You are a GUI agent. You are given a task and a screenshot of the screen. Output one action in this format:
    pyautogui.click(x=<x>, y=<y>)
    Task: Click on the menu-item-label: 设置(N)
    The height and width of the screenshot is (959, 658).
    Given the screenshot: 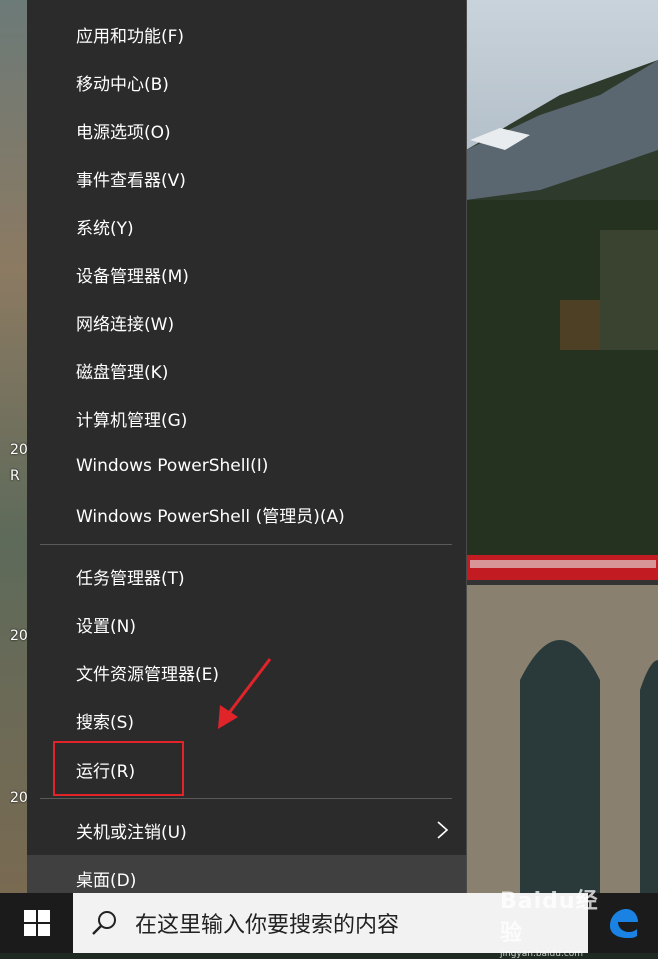 What is the action you would take?
    pyautogui.click(x=106, y=626)
    